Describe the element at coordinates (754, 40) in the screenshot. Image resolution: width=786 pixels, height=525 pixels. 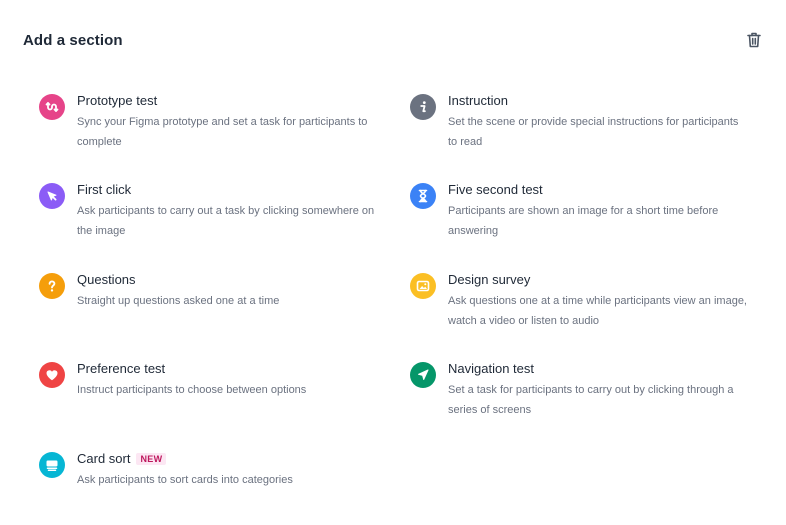
I see `trash-icon` at that location.